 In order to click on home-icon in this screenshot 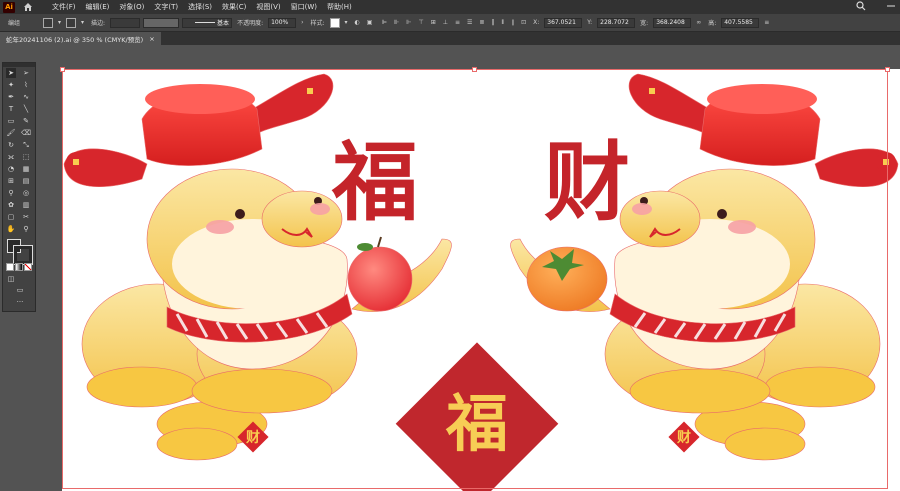, I will do `click(28, 7)`.